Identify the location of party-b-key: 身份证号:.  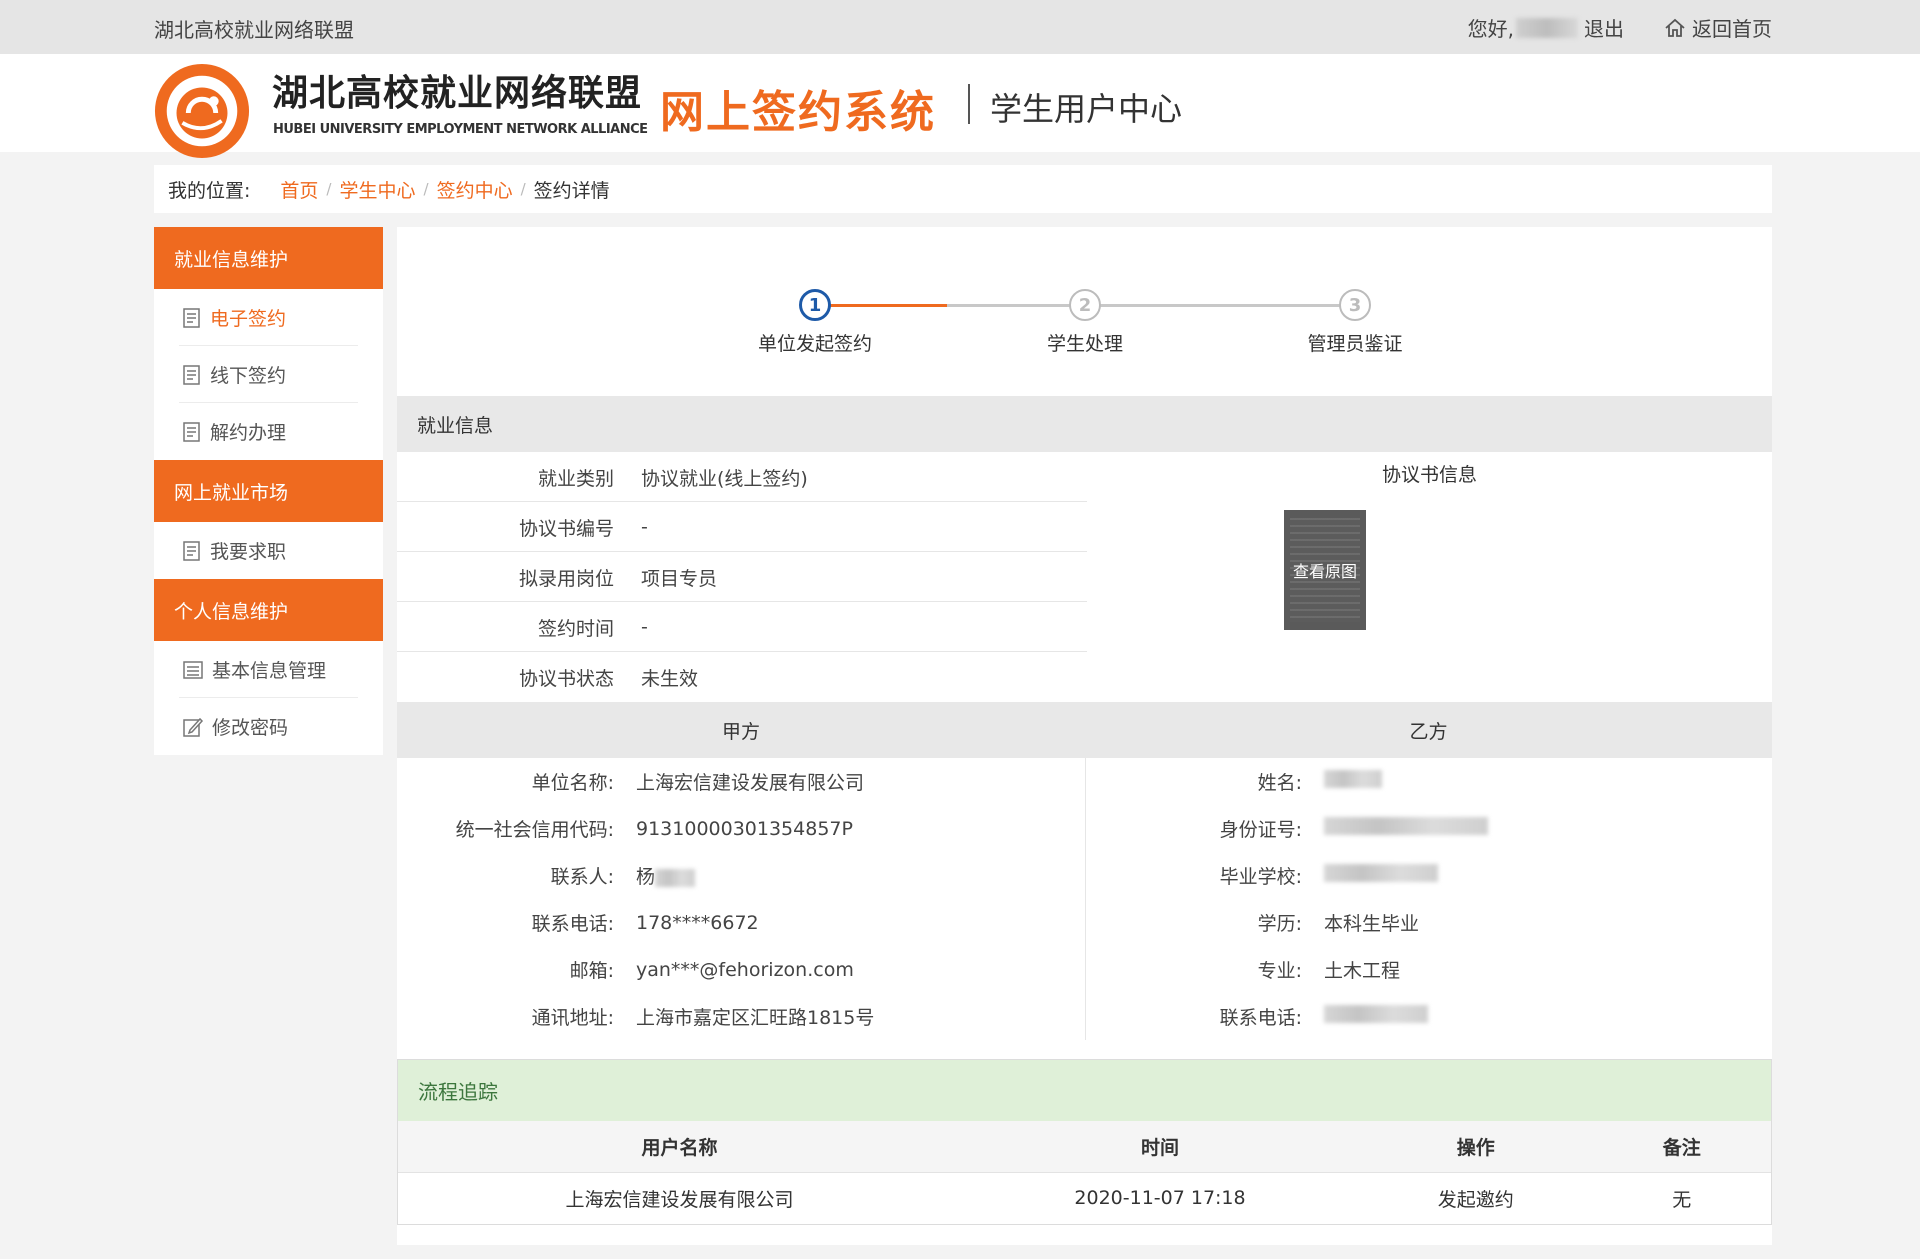
(1260, 830).